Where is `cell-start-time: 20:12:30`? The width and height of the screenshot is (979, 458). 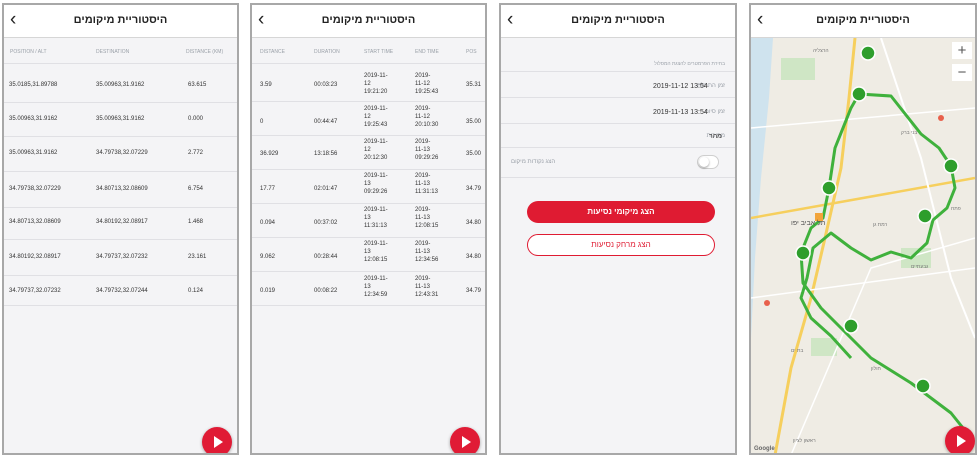
cell-start-time: 20:12:30 is located at coordinates (376, 158).